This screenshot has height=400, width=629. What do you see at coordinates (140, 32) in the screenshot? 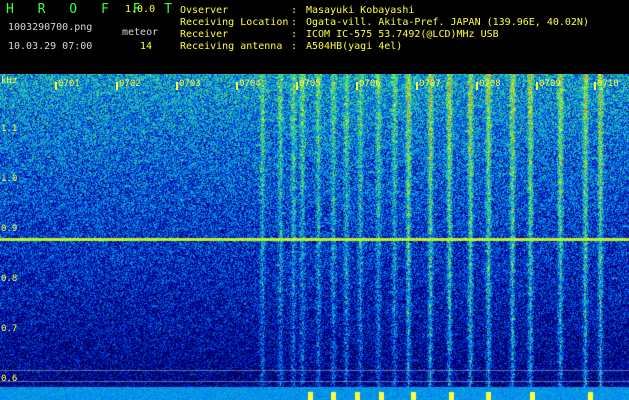
I see `meteor-label: meteor` at bounding box center [140, 32].